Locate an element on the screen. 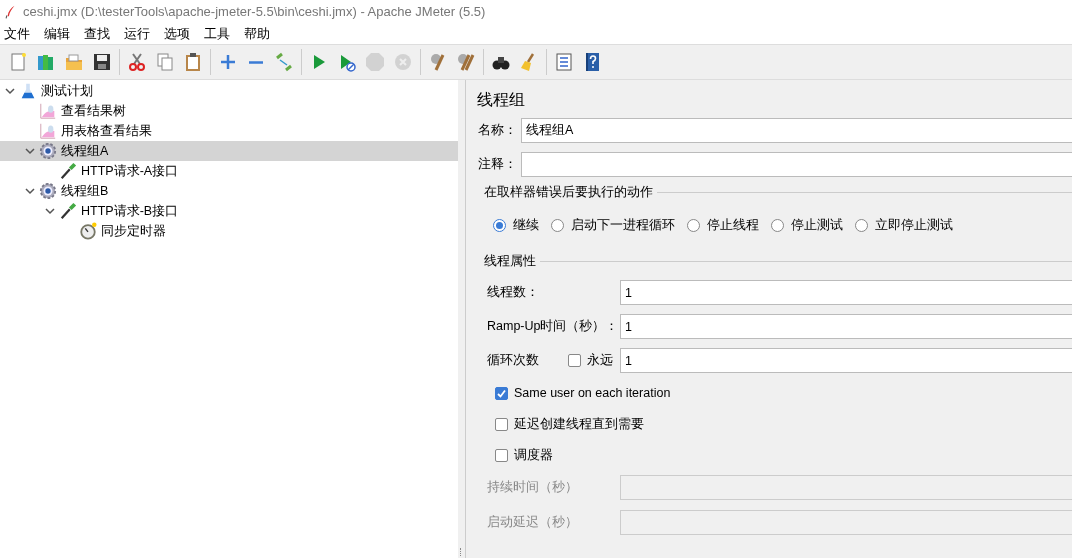 Image resolution: width=1072 pixels, height=558 pixels. stopwatch-icon is located at coordinates (88, 231).